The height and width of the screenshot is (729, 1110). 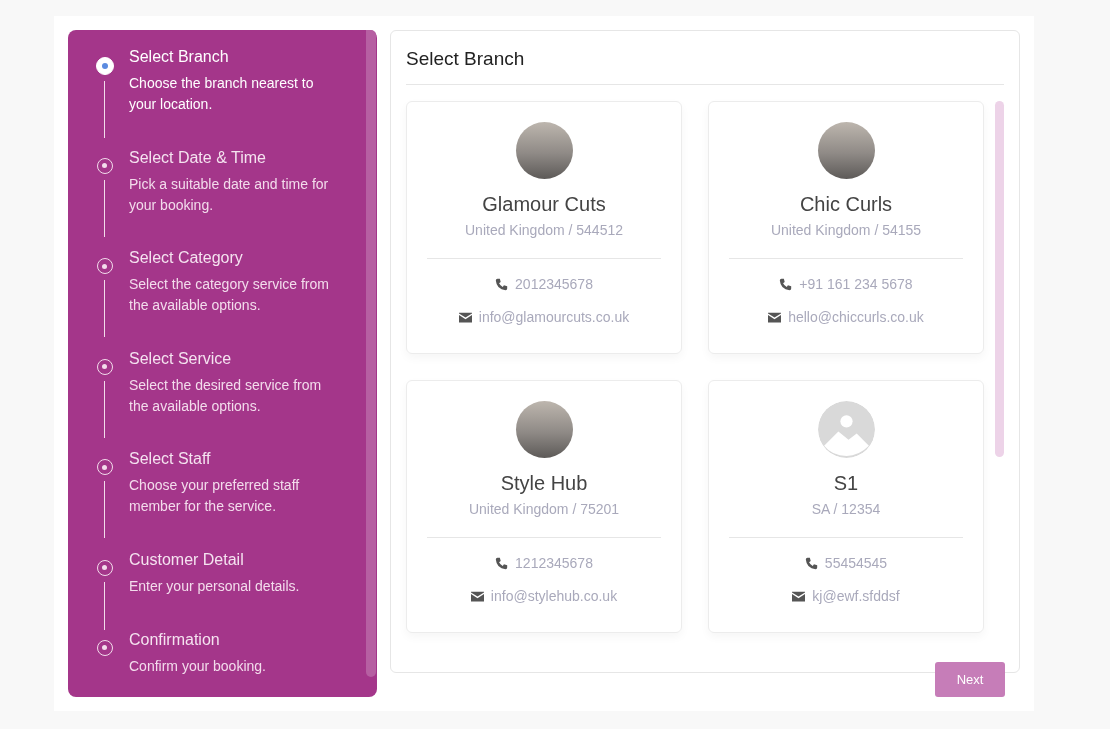 I want to click on step-description: Pick a suitable date and time for your booking., so click(x=229, y=194).